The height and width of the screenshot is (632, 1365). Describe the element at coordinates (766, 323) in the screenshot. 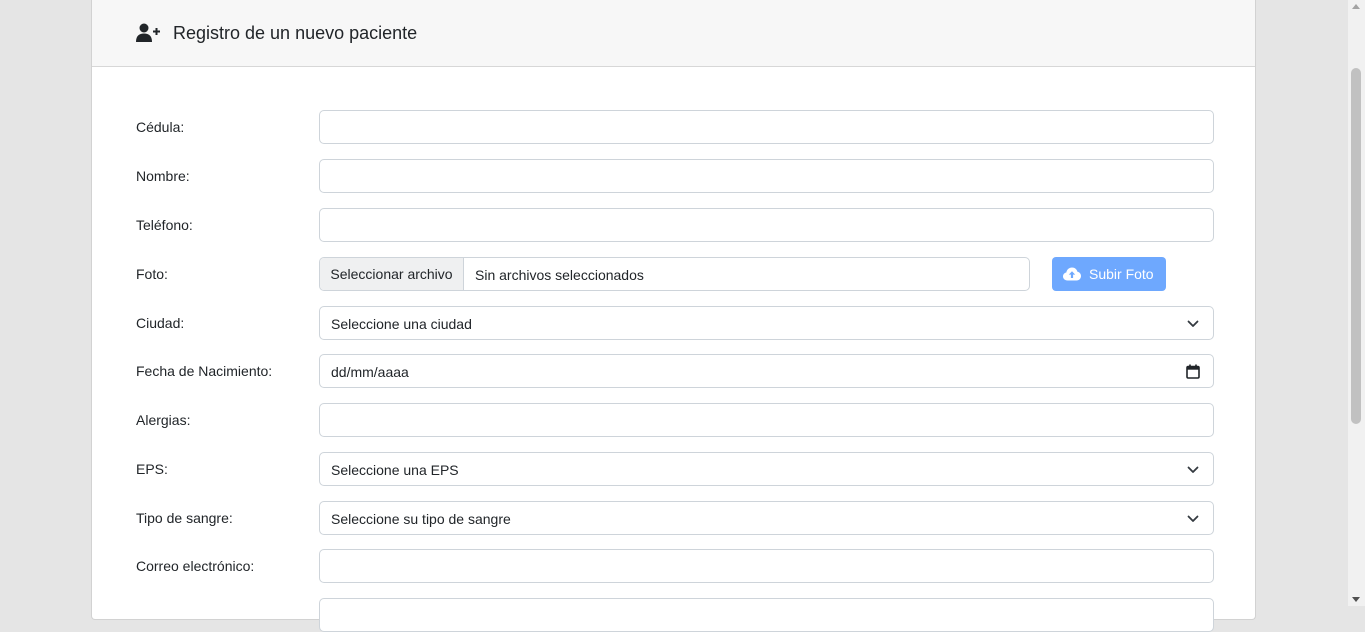

I see `ciudad-select: Seleccione una ciudad` at that location.